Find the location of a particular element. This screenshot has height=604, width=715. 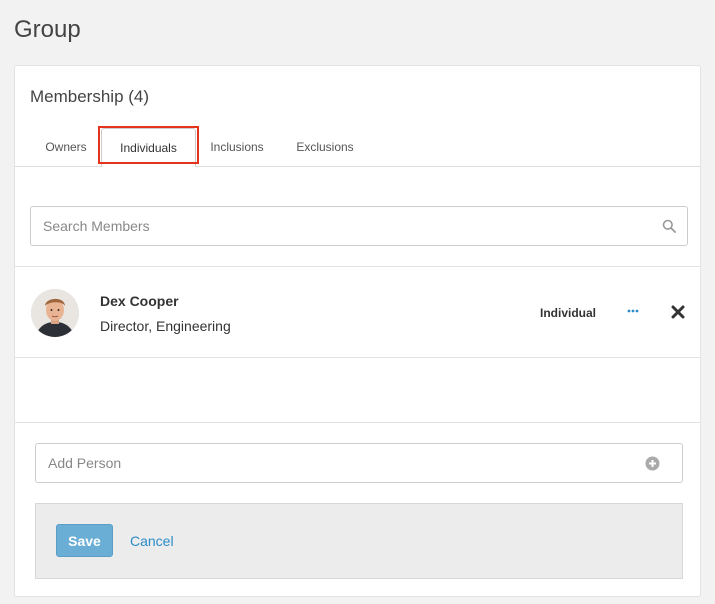

more-icon is located at coordinates (633, 311).